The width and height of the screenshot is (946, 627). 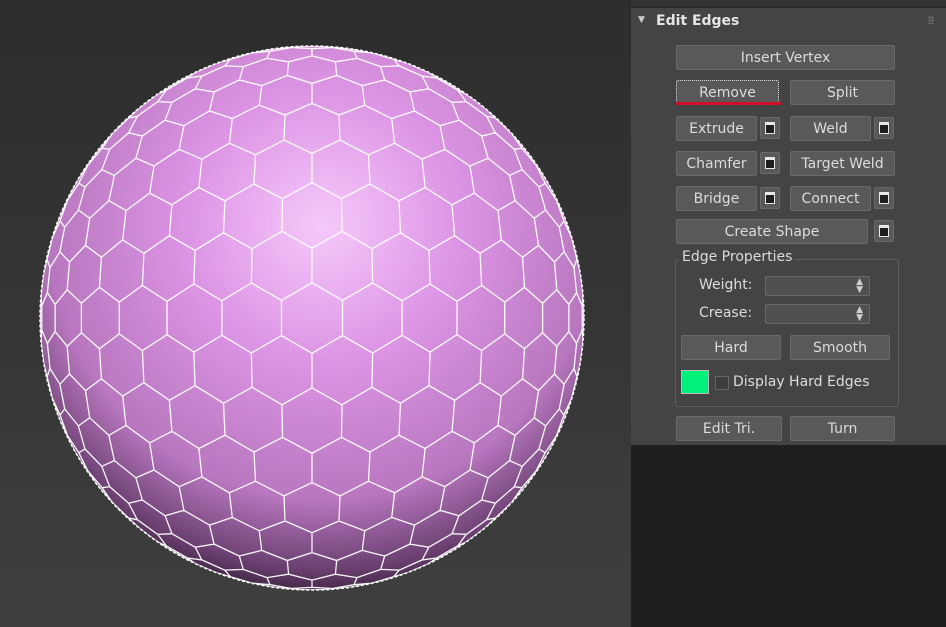 What do you see at coordinates (830, 128) in the screenshot?
I see `weld-button: Weld` at bounding box center [830, 128].